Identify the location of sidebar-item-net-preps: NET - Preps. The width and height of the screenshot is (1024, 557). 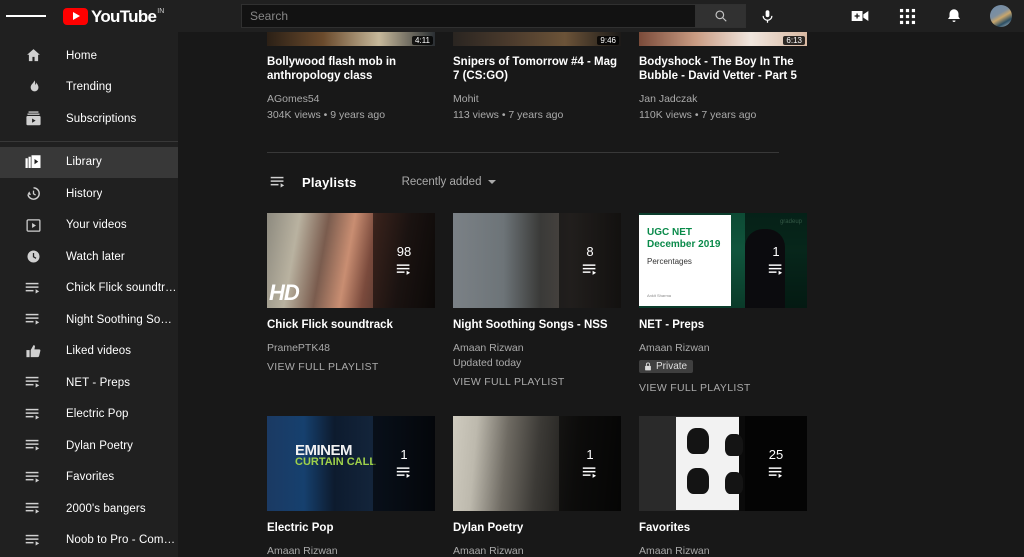
(89, 383).